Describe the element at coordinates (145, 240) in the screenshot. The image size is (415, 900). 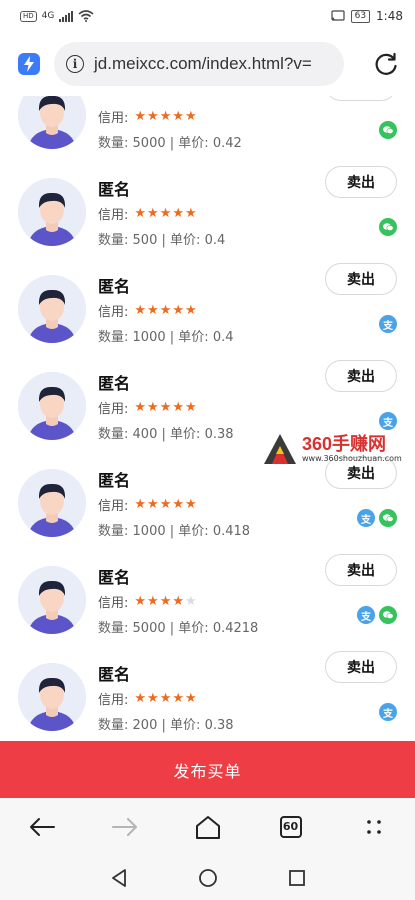
I see `quantity-value: 500` at that location.